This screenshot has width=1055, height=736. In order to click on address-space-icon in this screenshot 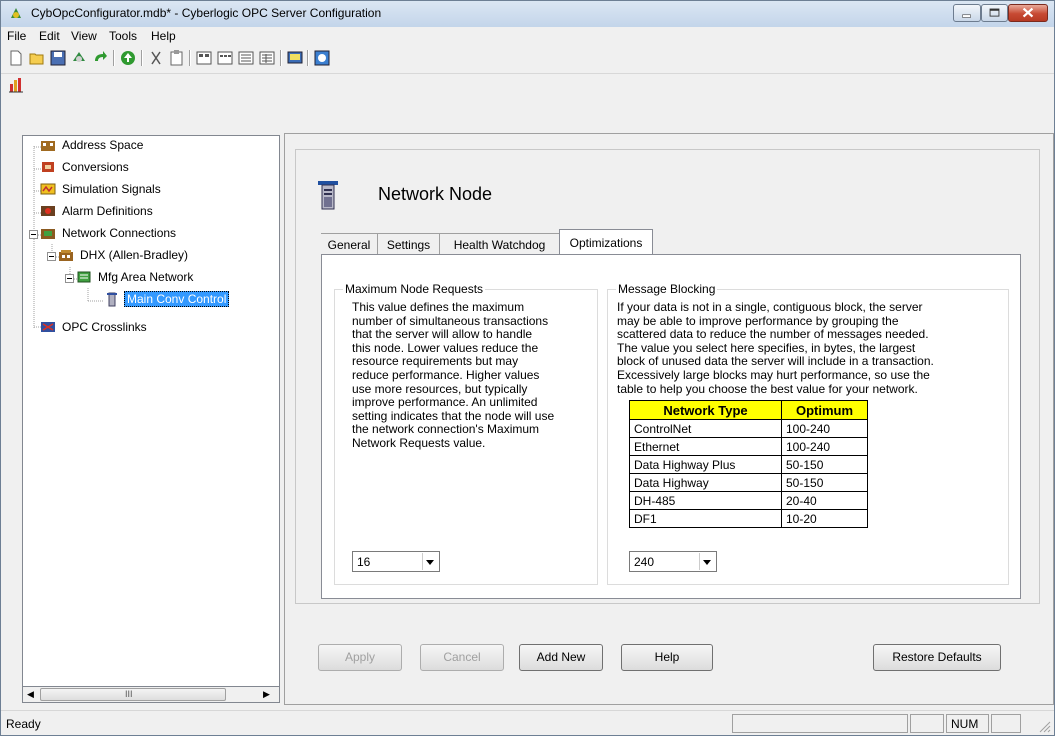, I will do `click(48, 146)`.